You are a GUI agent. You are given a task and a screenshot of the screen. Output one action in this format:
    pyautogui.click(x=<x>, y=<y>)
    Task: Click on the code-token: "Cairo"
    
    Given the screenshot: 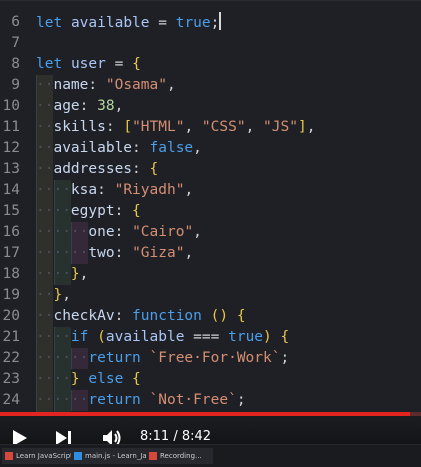 What is the action you would take?
    pyautogui.click(x=163, y=232)
    